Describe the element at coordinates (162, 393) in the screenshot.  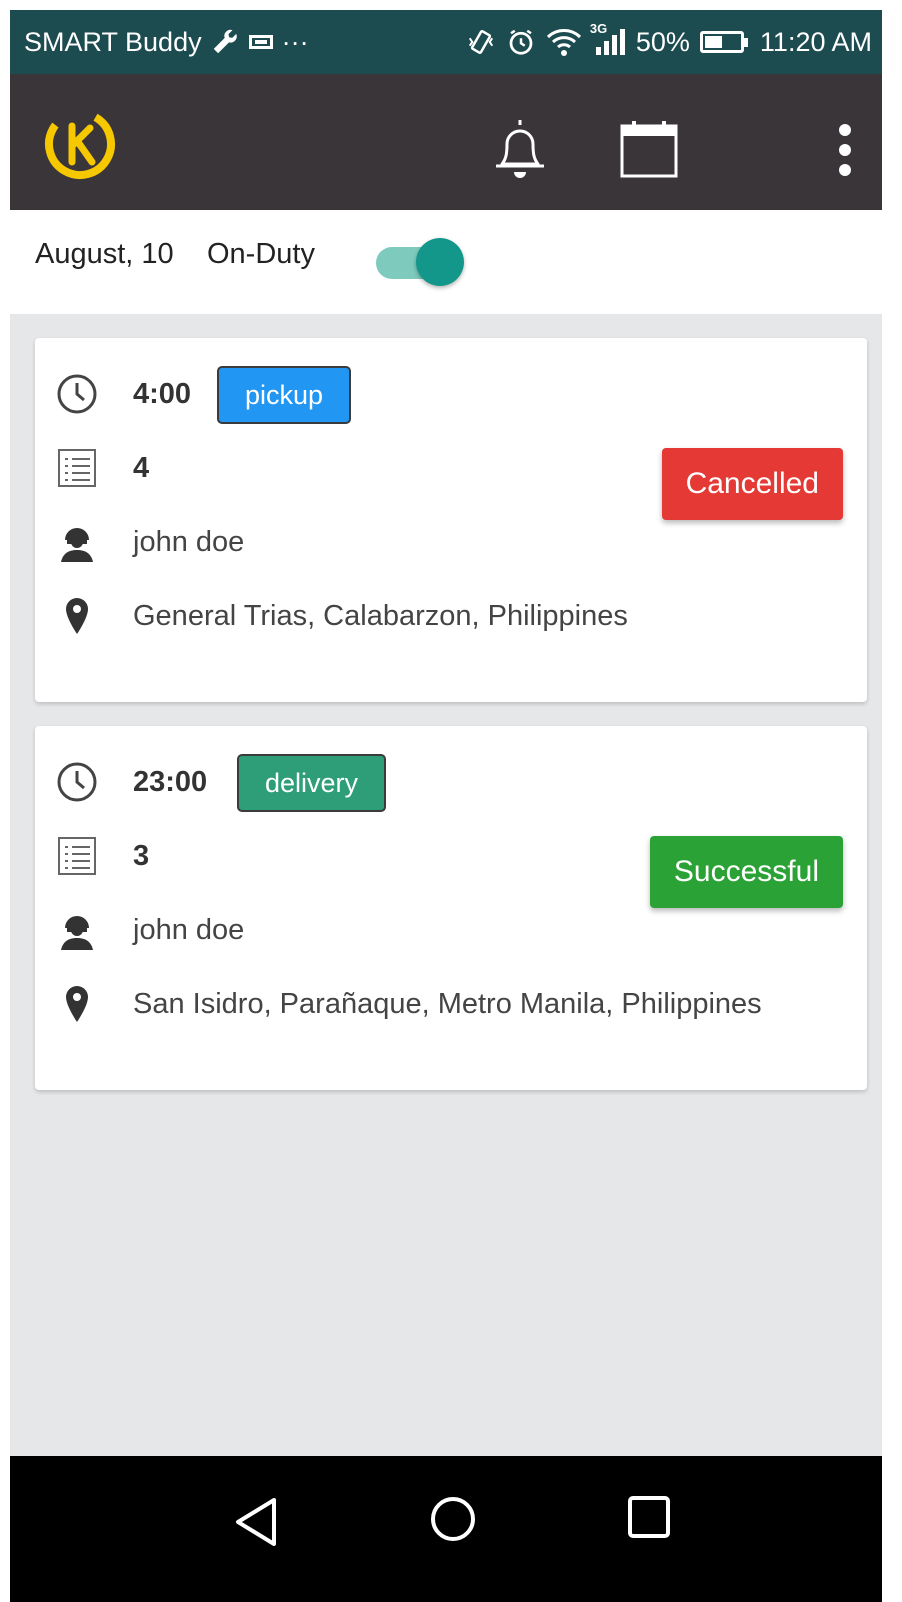
I see `delivery-time: 4:00` at that location.